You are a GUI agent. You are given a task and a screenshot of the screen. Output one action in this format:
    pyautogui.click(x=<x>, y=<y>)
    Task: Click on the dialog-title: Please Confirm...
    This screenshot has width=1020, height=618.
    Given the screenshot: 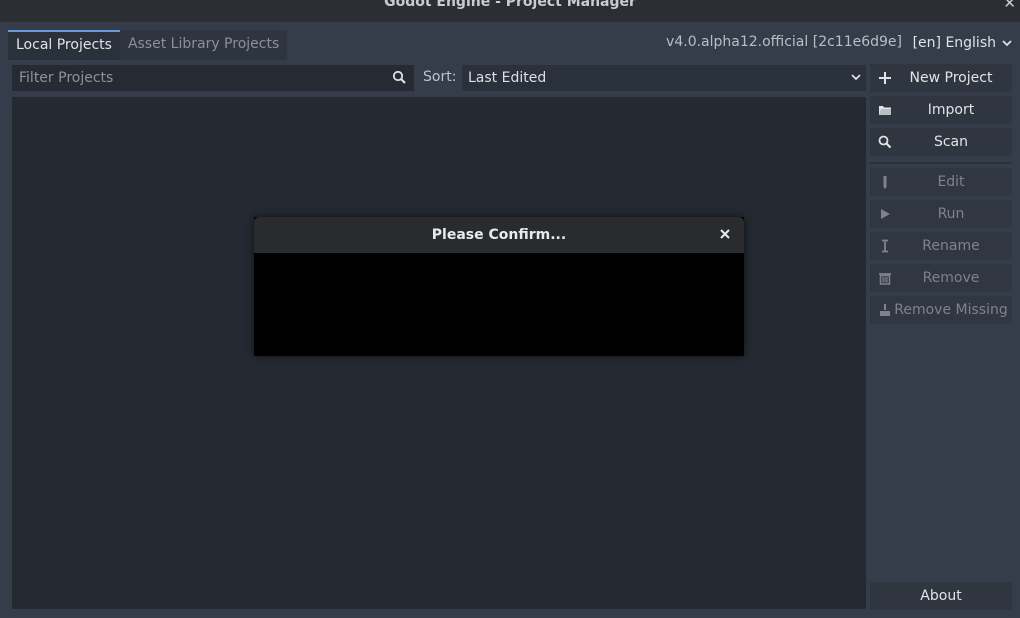 What is the action you would take?
    pyautogui.click(x=499, y=235)
    